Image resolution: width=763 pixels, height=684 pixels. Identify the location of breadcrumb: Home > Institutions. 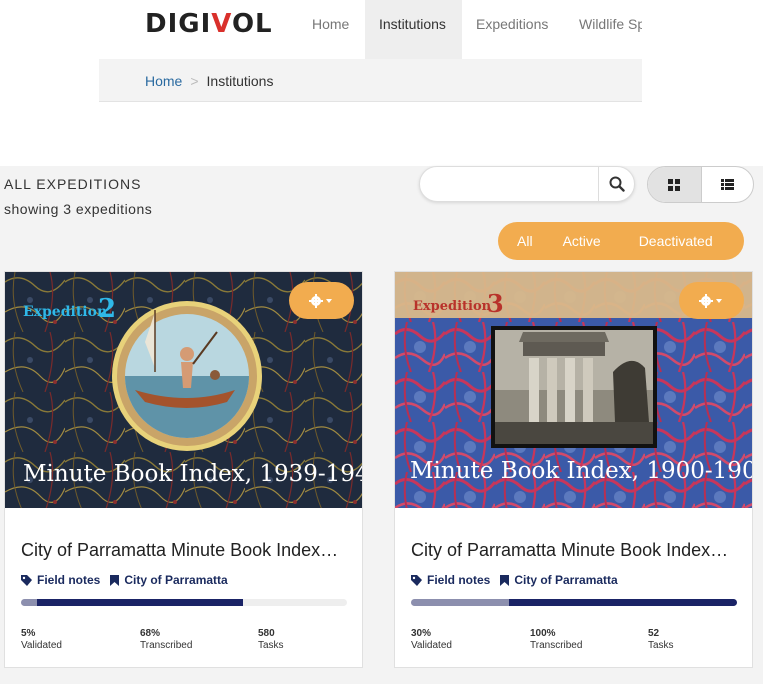
(209, 81).